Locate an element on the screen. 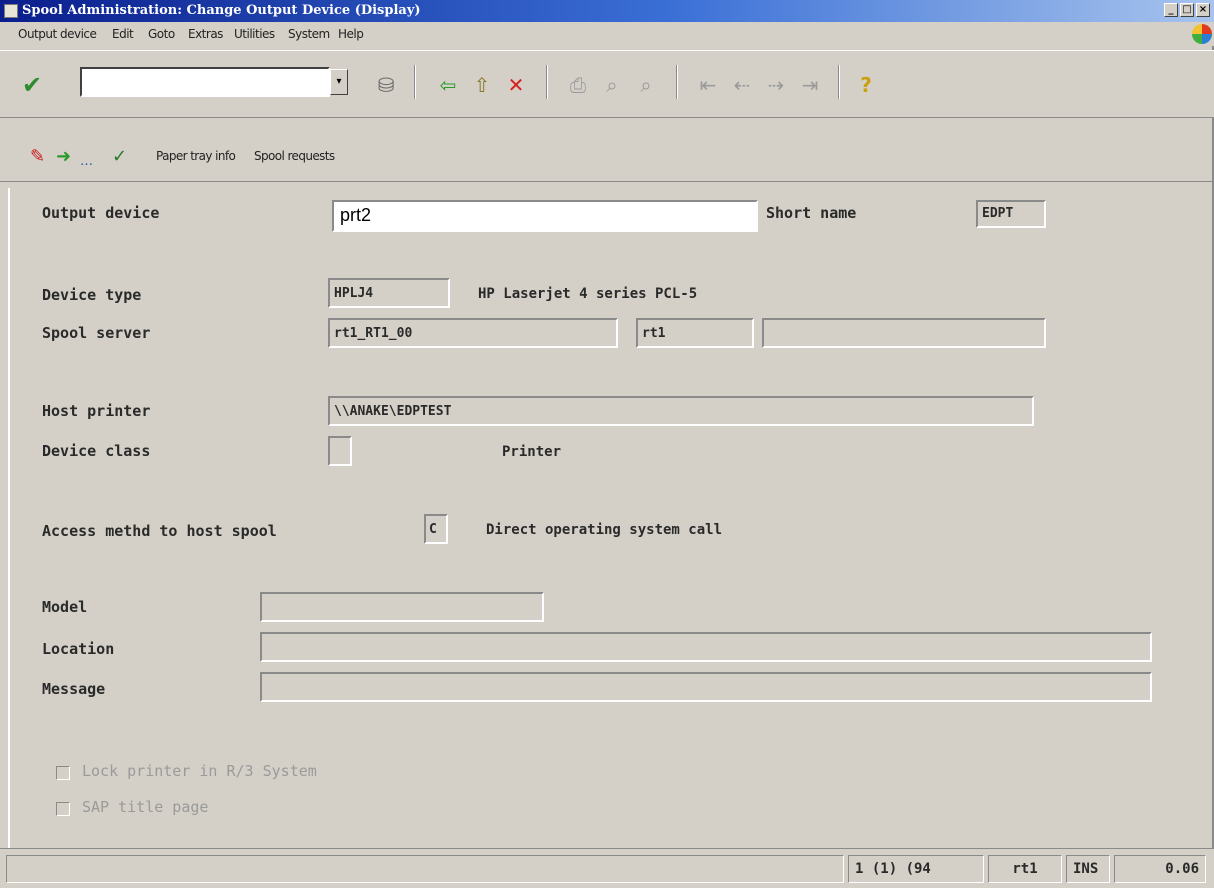 The image size is (1214, 888). spool-server-extra-field is located at coordinates (904, 333).